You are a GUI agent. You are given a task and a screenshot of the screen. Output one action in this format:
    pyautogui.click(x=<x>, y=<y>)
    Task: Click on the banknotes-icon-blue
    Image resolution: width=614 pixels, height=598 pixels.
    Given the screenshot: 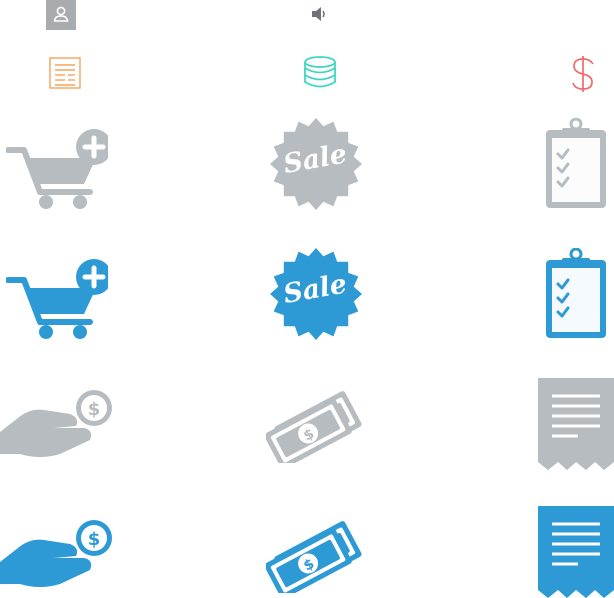 What is the action you would take?
    pyautogui.click(x=314, y=556)
    